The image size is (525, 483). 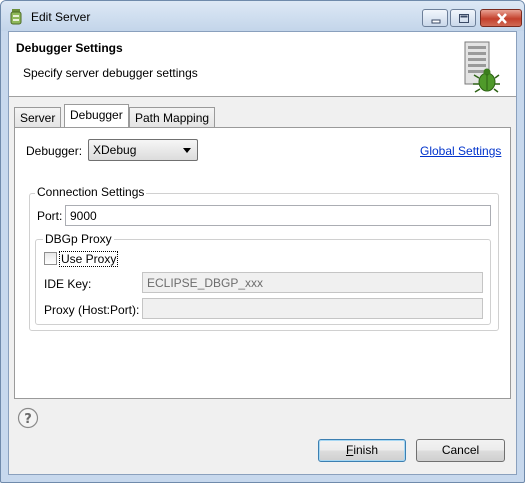 I want to click on cancel-button: Cancel, so click(x=460, y=450).